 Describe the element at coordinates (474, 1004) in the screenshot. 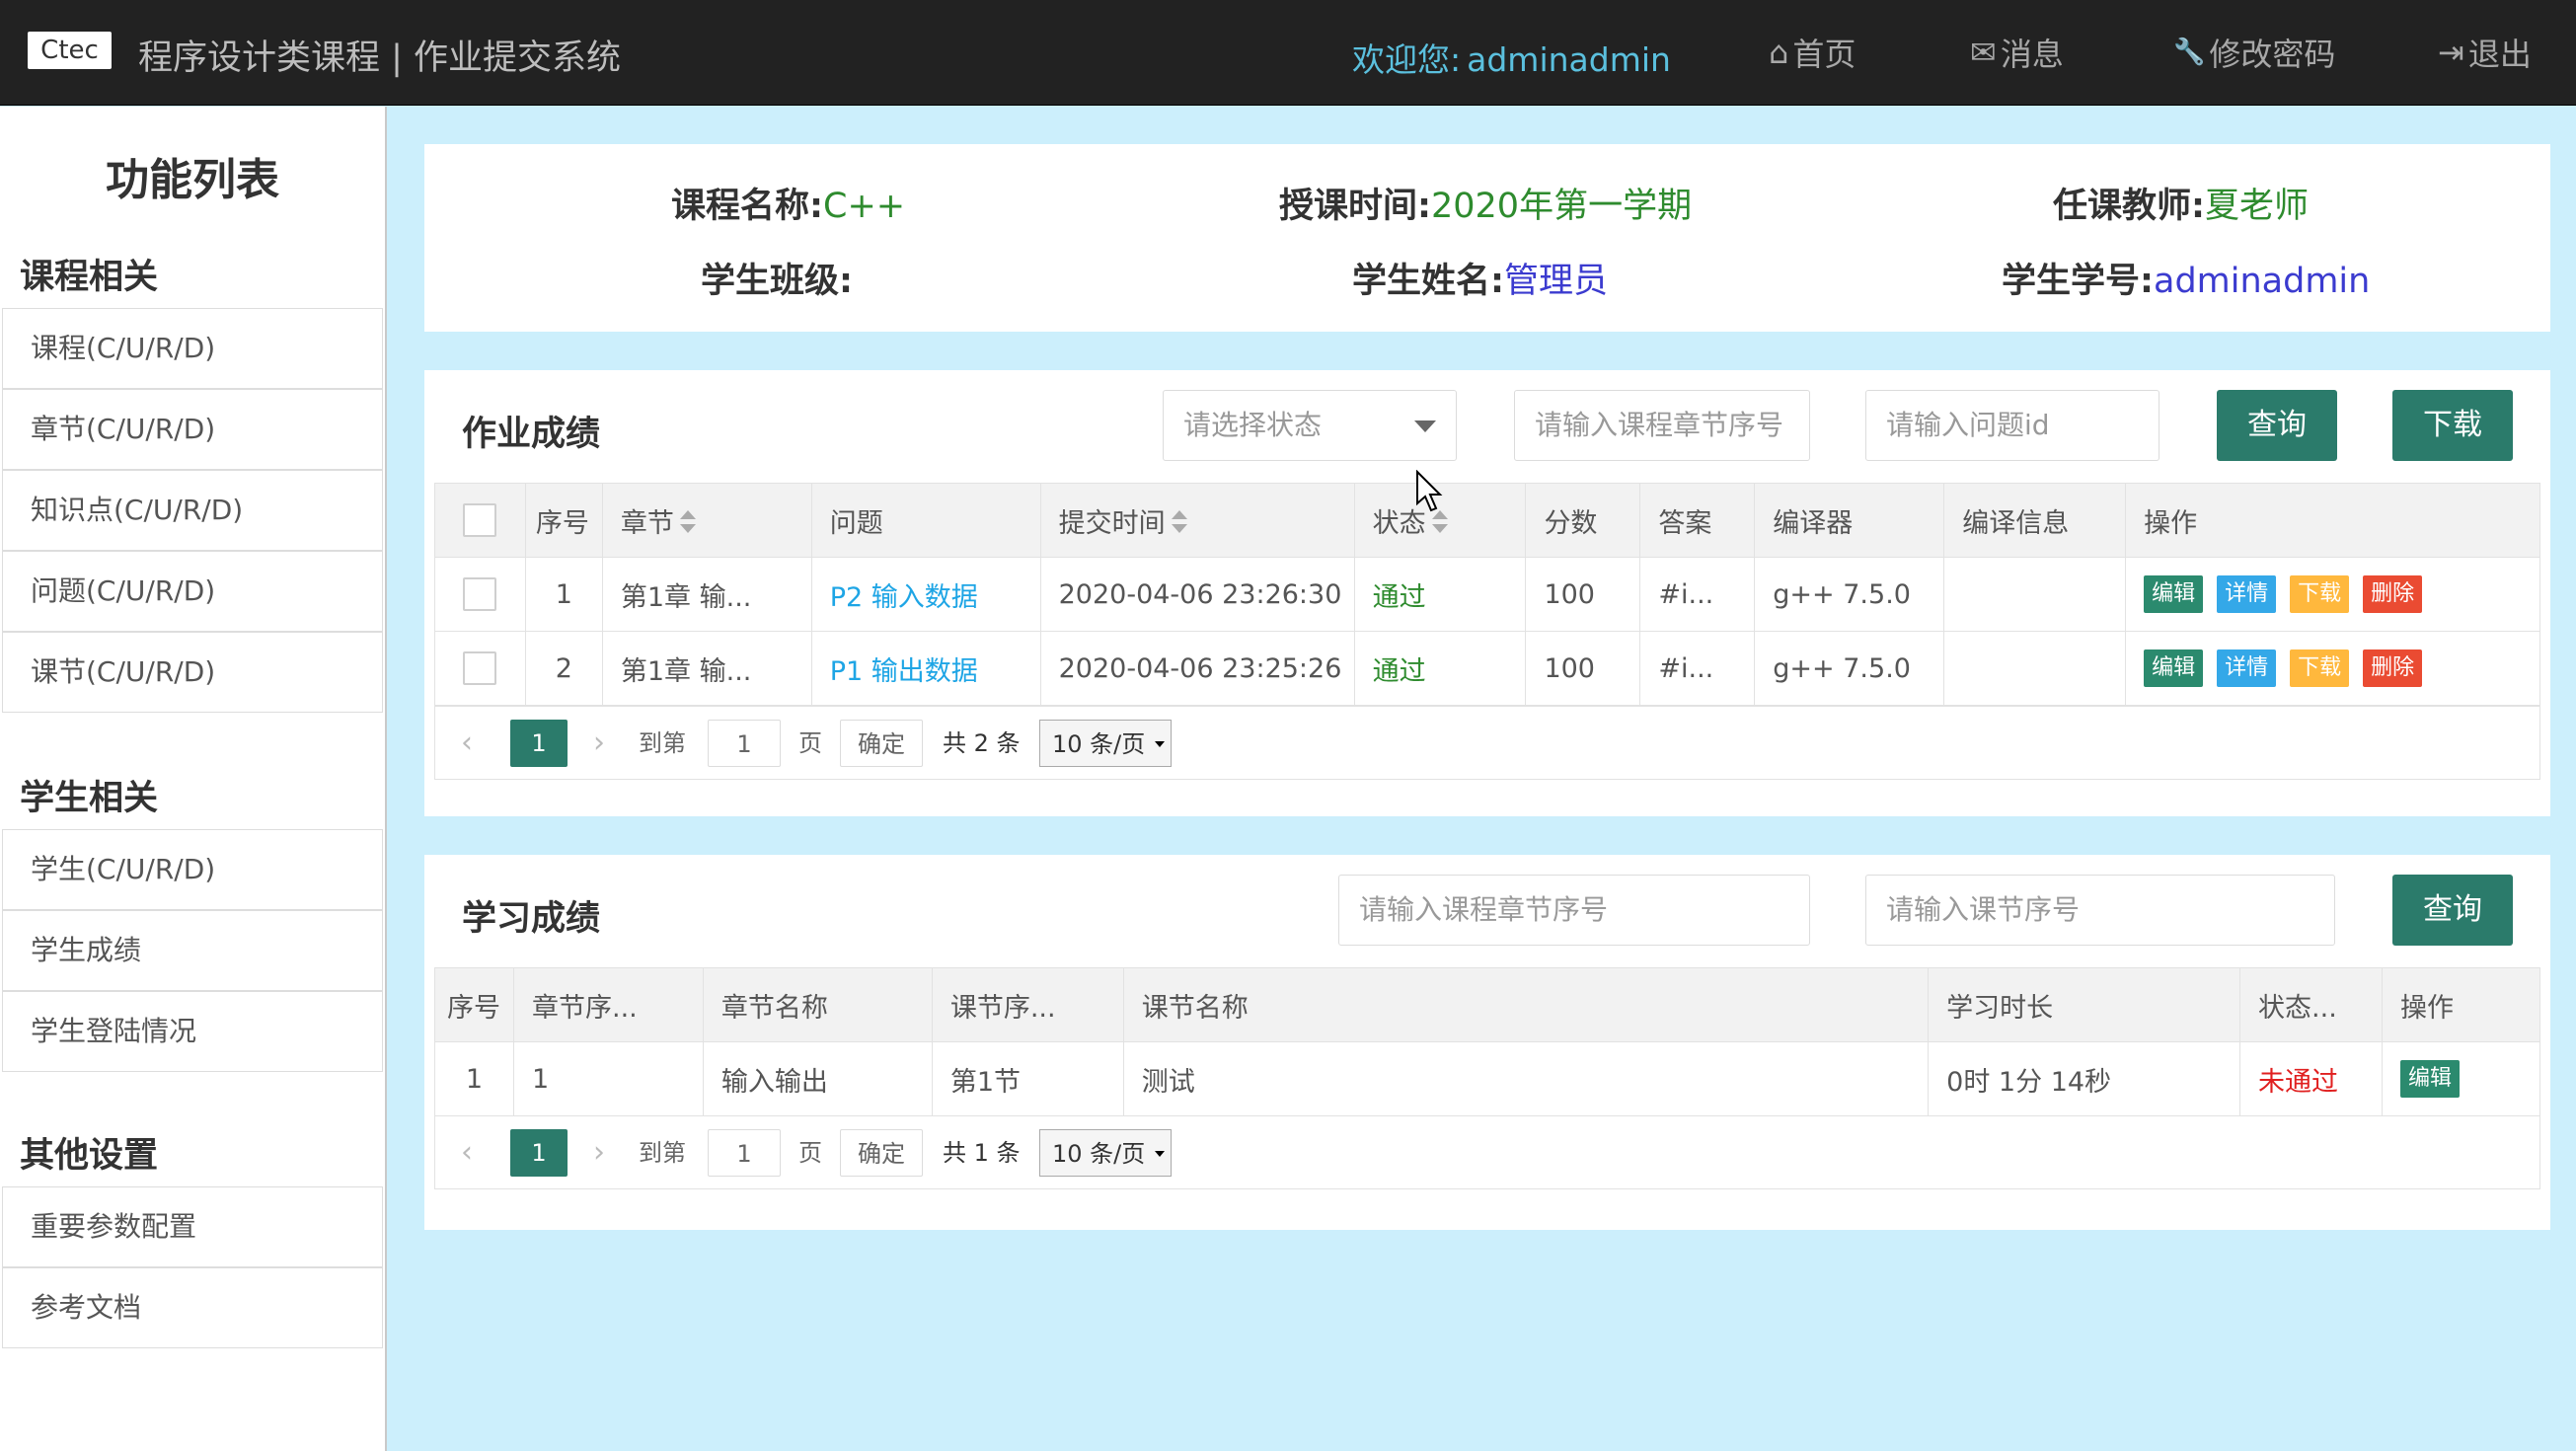

I see `col-no: 序号` at that location.